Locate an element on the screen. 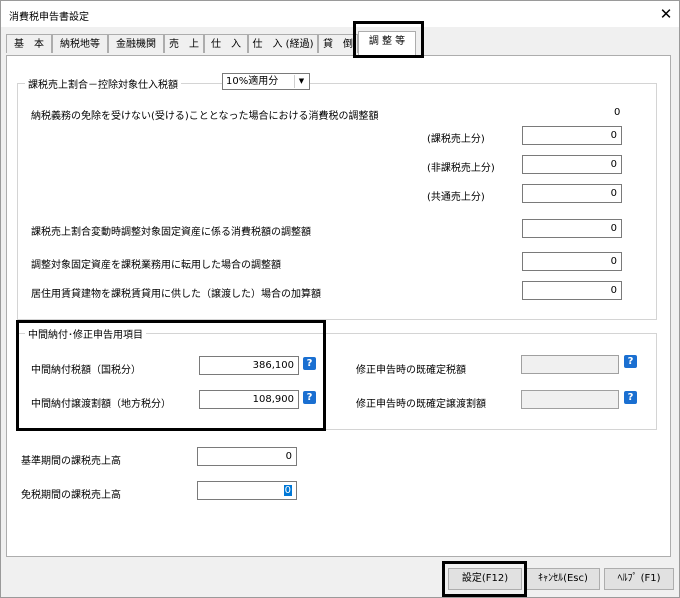  interim-tax-label: 中間納付税額（国税分） is located at coordinates (86, 370).